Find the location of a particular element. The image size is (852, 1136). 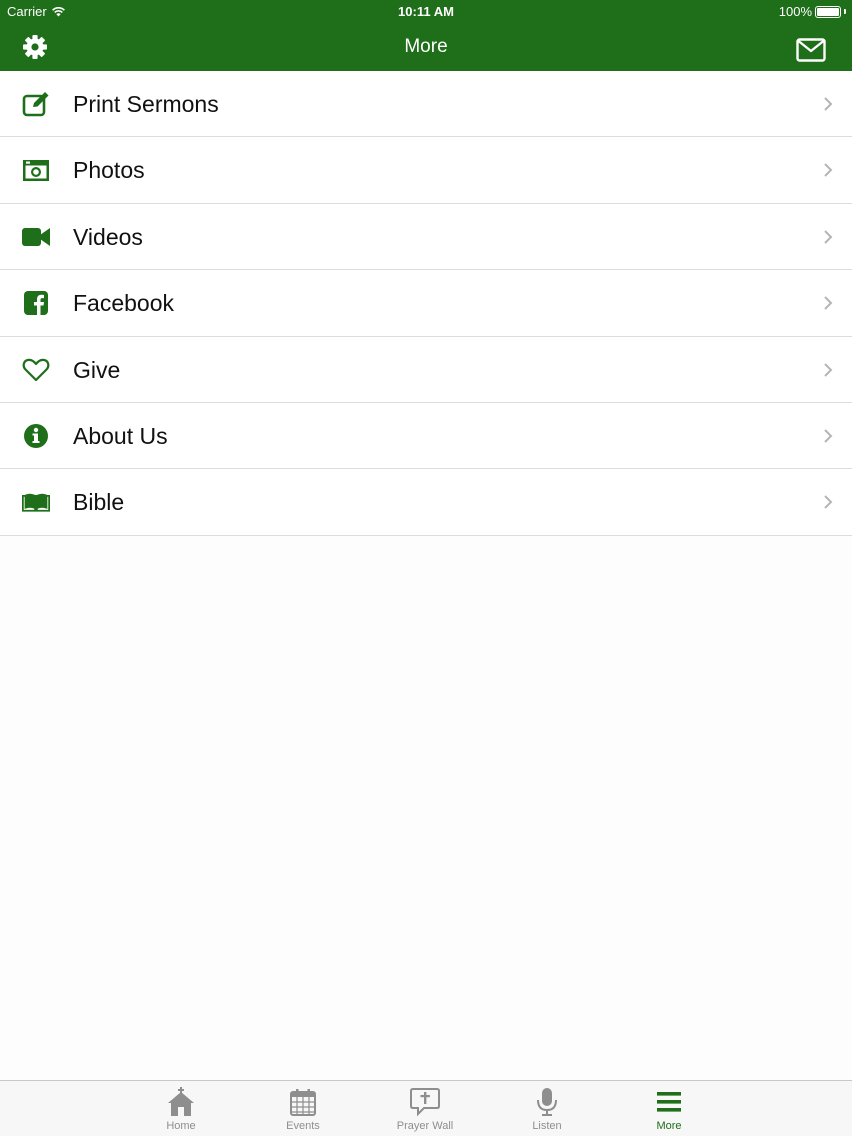

status-battery: 100% is located at coordinates (812, 11).